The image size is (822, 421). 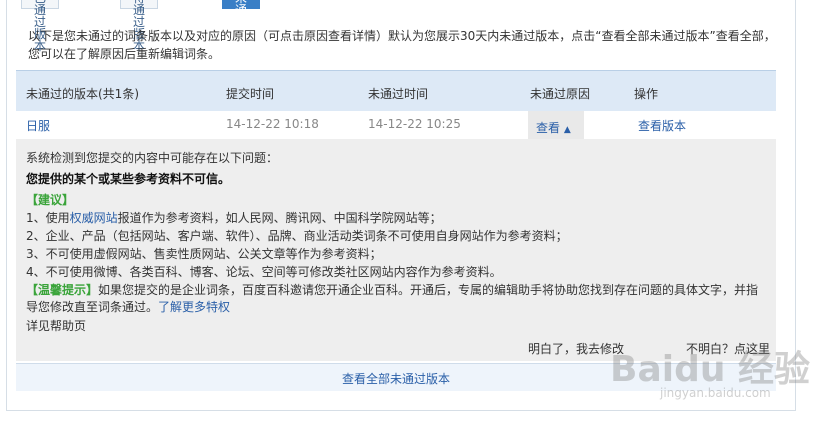 What do you see at coordinates (662, 125) in the screenshot?
I see `view-version-link: 查看版本` at bounding box center [662, 125].